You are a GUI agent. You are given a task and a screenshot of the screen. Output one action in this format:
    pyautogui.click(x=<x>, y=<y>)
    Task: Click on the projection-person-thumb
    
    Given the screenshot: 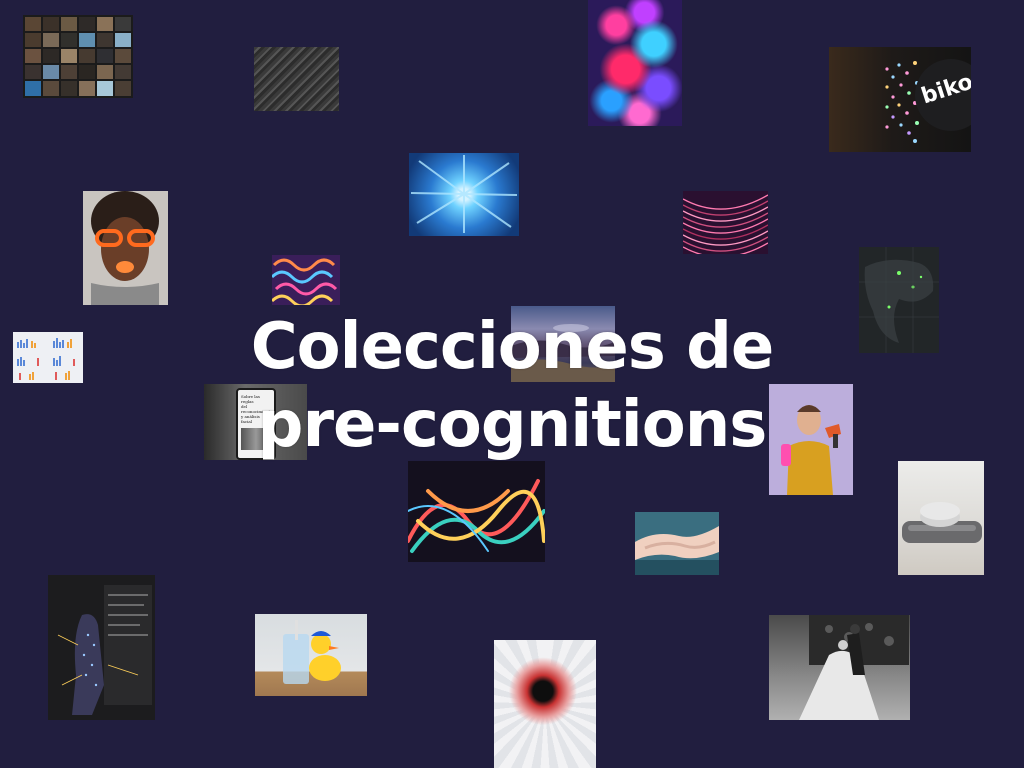 What is the action you would take?
    pyautogui.click(x=101, y=647)
    